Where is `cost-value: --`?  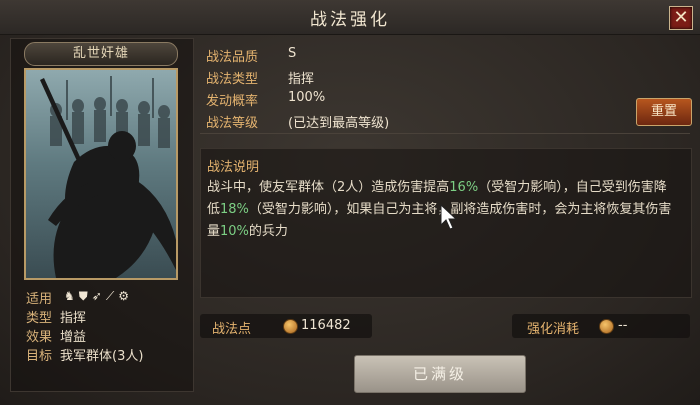 cost-value: -- is located at coordinates (623, 325).